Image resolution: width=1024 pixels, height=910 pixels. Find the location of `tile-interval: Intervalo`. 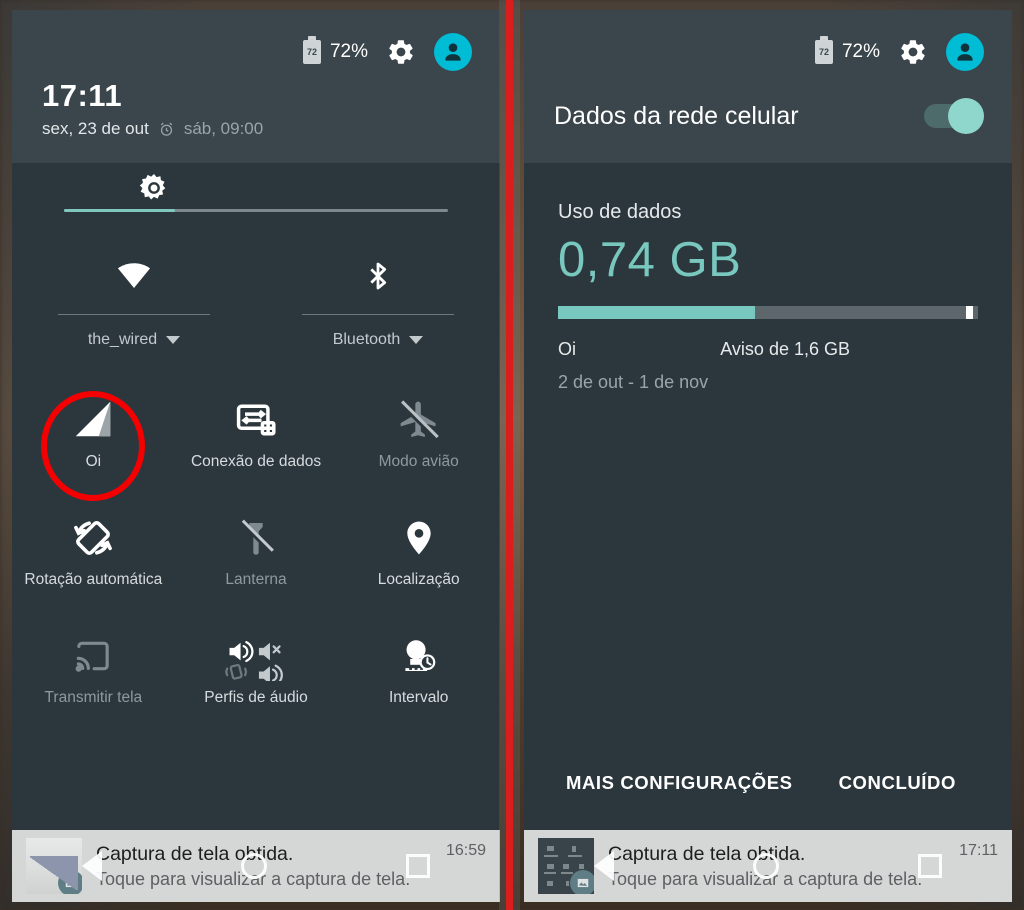

tile-interval: Intervalo is located at coordinates (418, 663).